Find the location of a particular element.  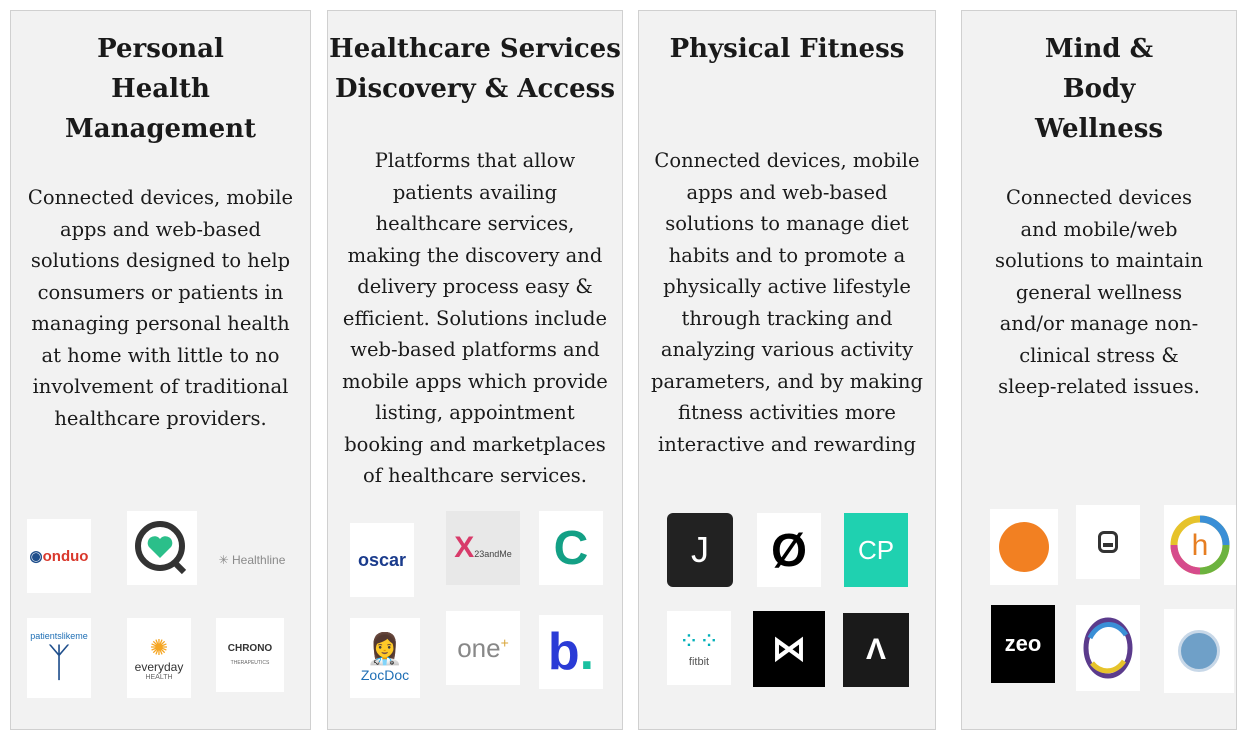

logo-onduo: ◉onduo is located at coordinates (59, 556).